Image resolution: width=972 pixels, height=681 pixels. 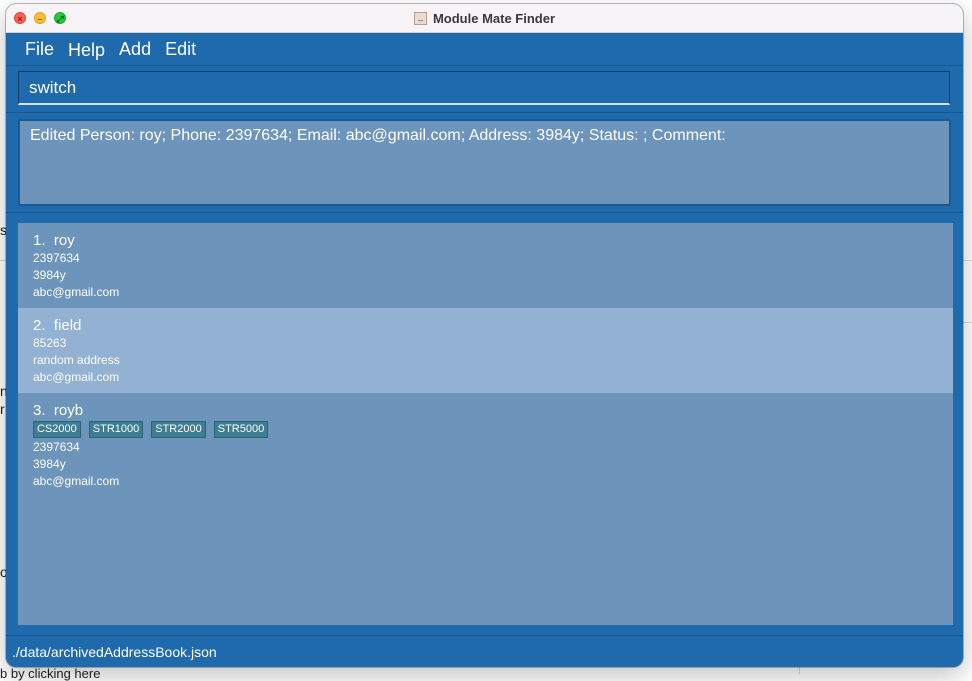 What do you see at coordinates (485, 240) in the screenshot?
I see `person-name-line: 1. roy` at bounding box center [485, 240].